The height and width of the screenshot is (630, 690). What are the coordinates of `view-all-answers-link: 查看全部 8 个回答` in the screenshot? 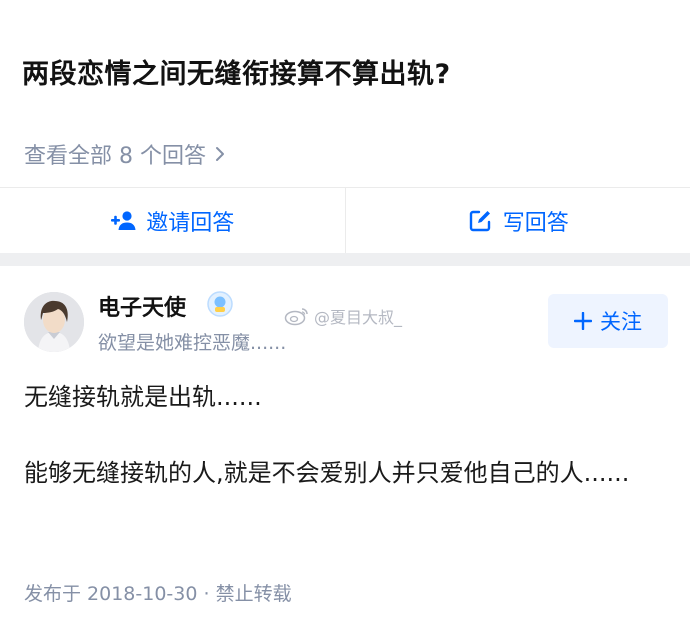 It's located at (126, 154).